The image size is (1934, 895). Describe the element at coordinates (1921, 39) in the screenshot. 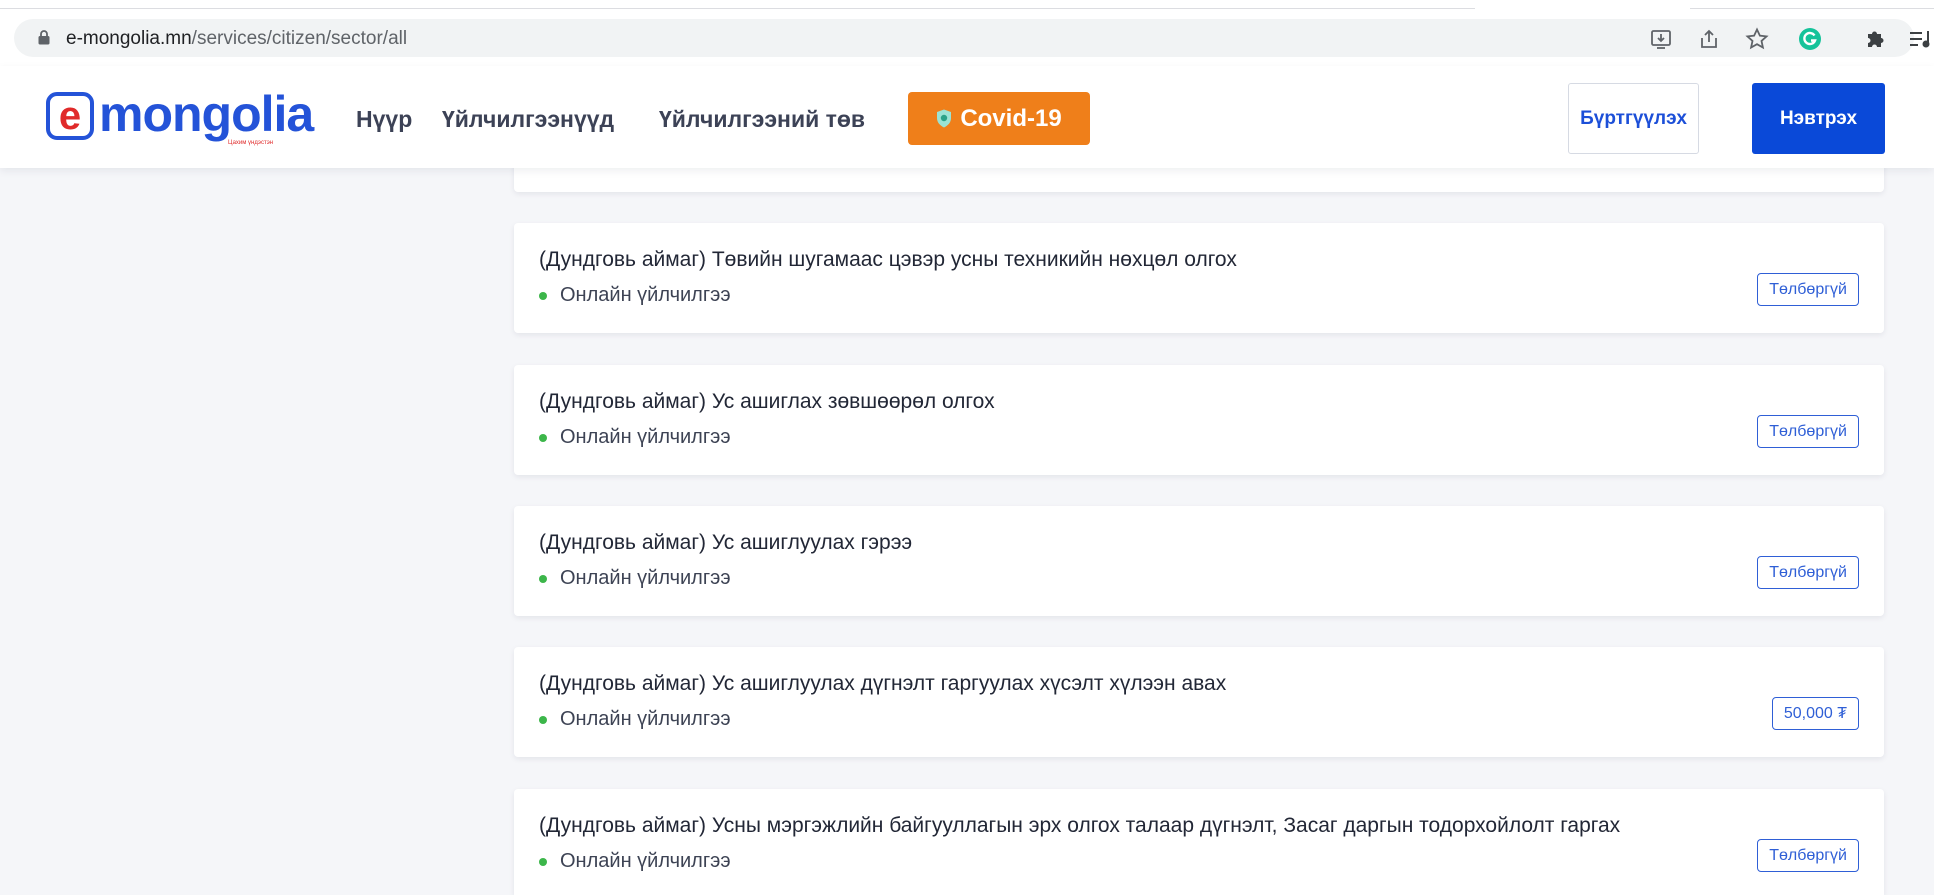

I see `reading-list-icon` at that location.